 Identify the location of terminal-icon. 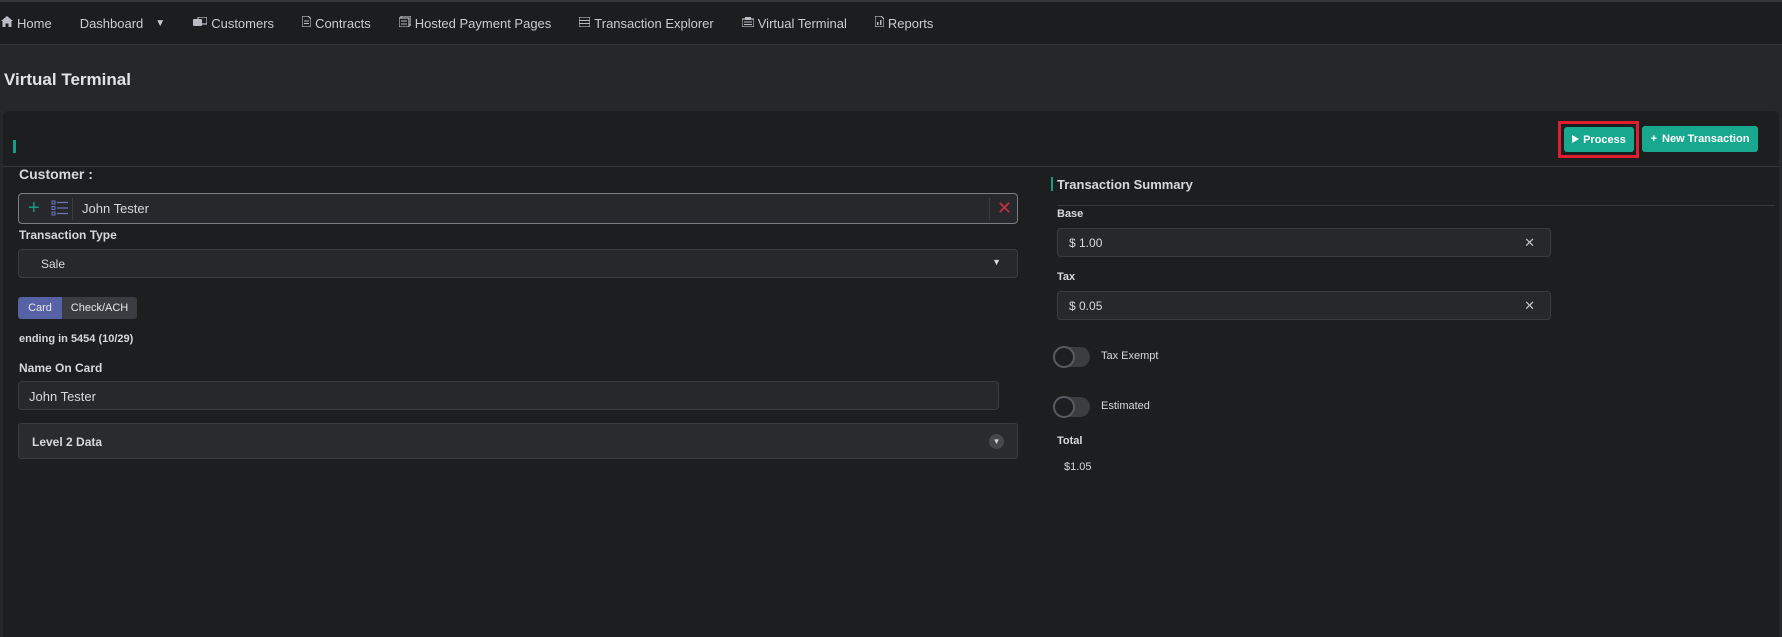
(748, 23).